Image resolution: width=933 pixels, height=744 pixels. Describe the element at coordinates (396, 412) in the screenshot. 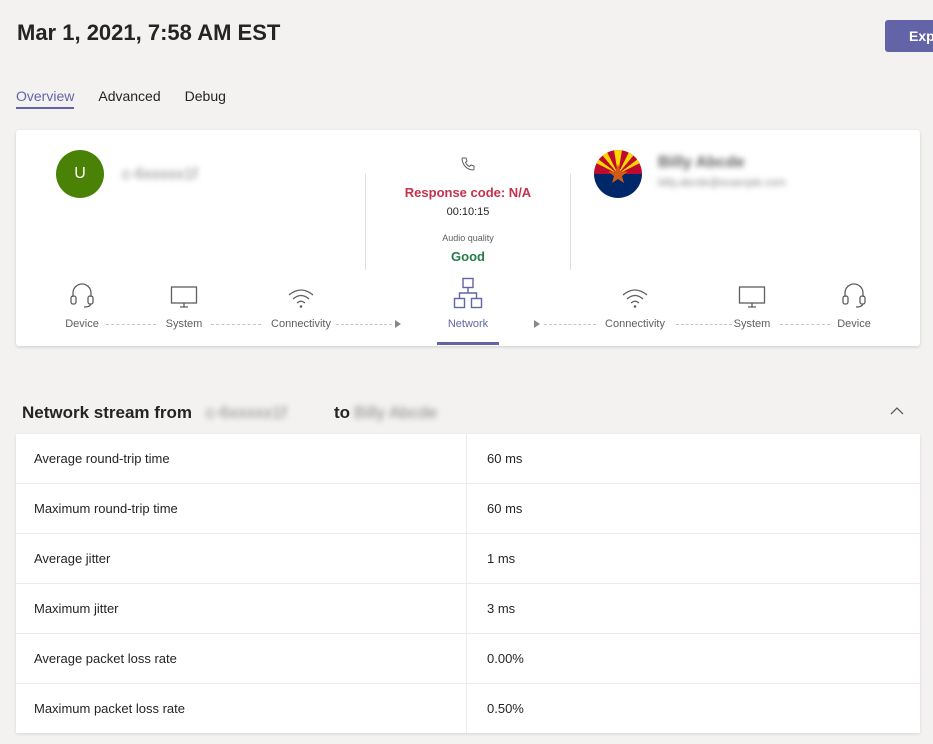

I see `stream-to: Billy Abcde` at that location.